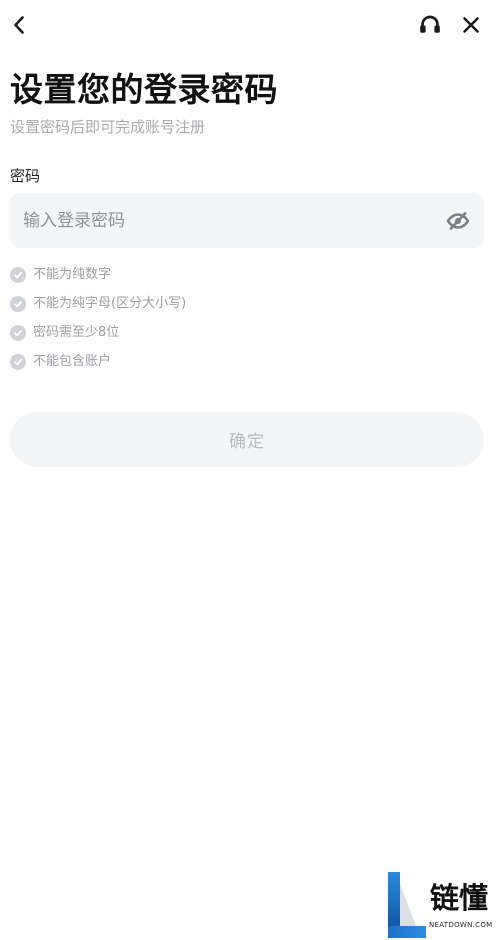  What do you see at coordinates (459, 898) in the screenshot?
I see `watermark-text: 链懂` at bounding box center [459, 898].